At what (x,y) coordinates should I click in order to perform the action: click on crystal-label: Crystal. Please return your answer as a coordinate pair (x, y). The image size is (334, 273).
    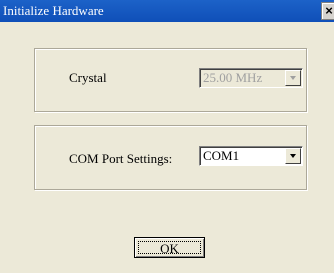
    Looking at the image, I should click on (88, 77).